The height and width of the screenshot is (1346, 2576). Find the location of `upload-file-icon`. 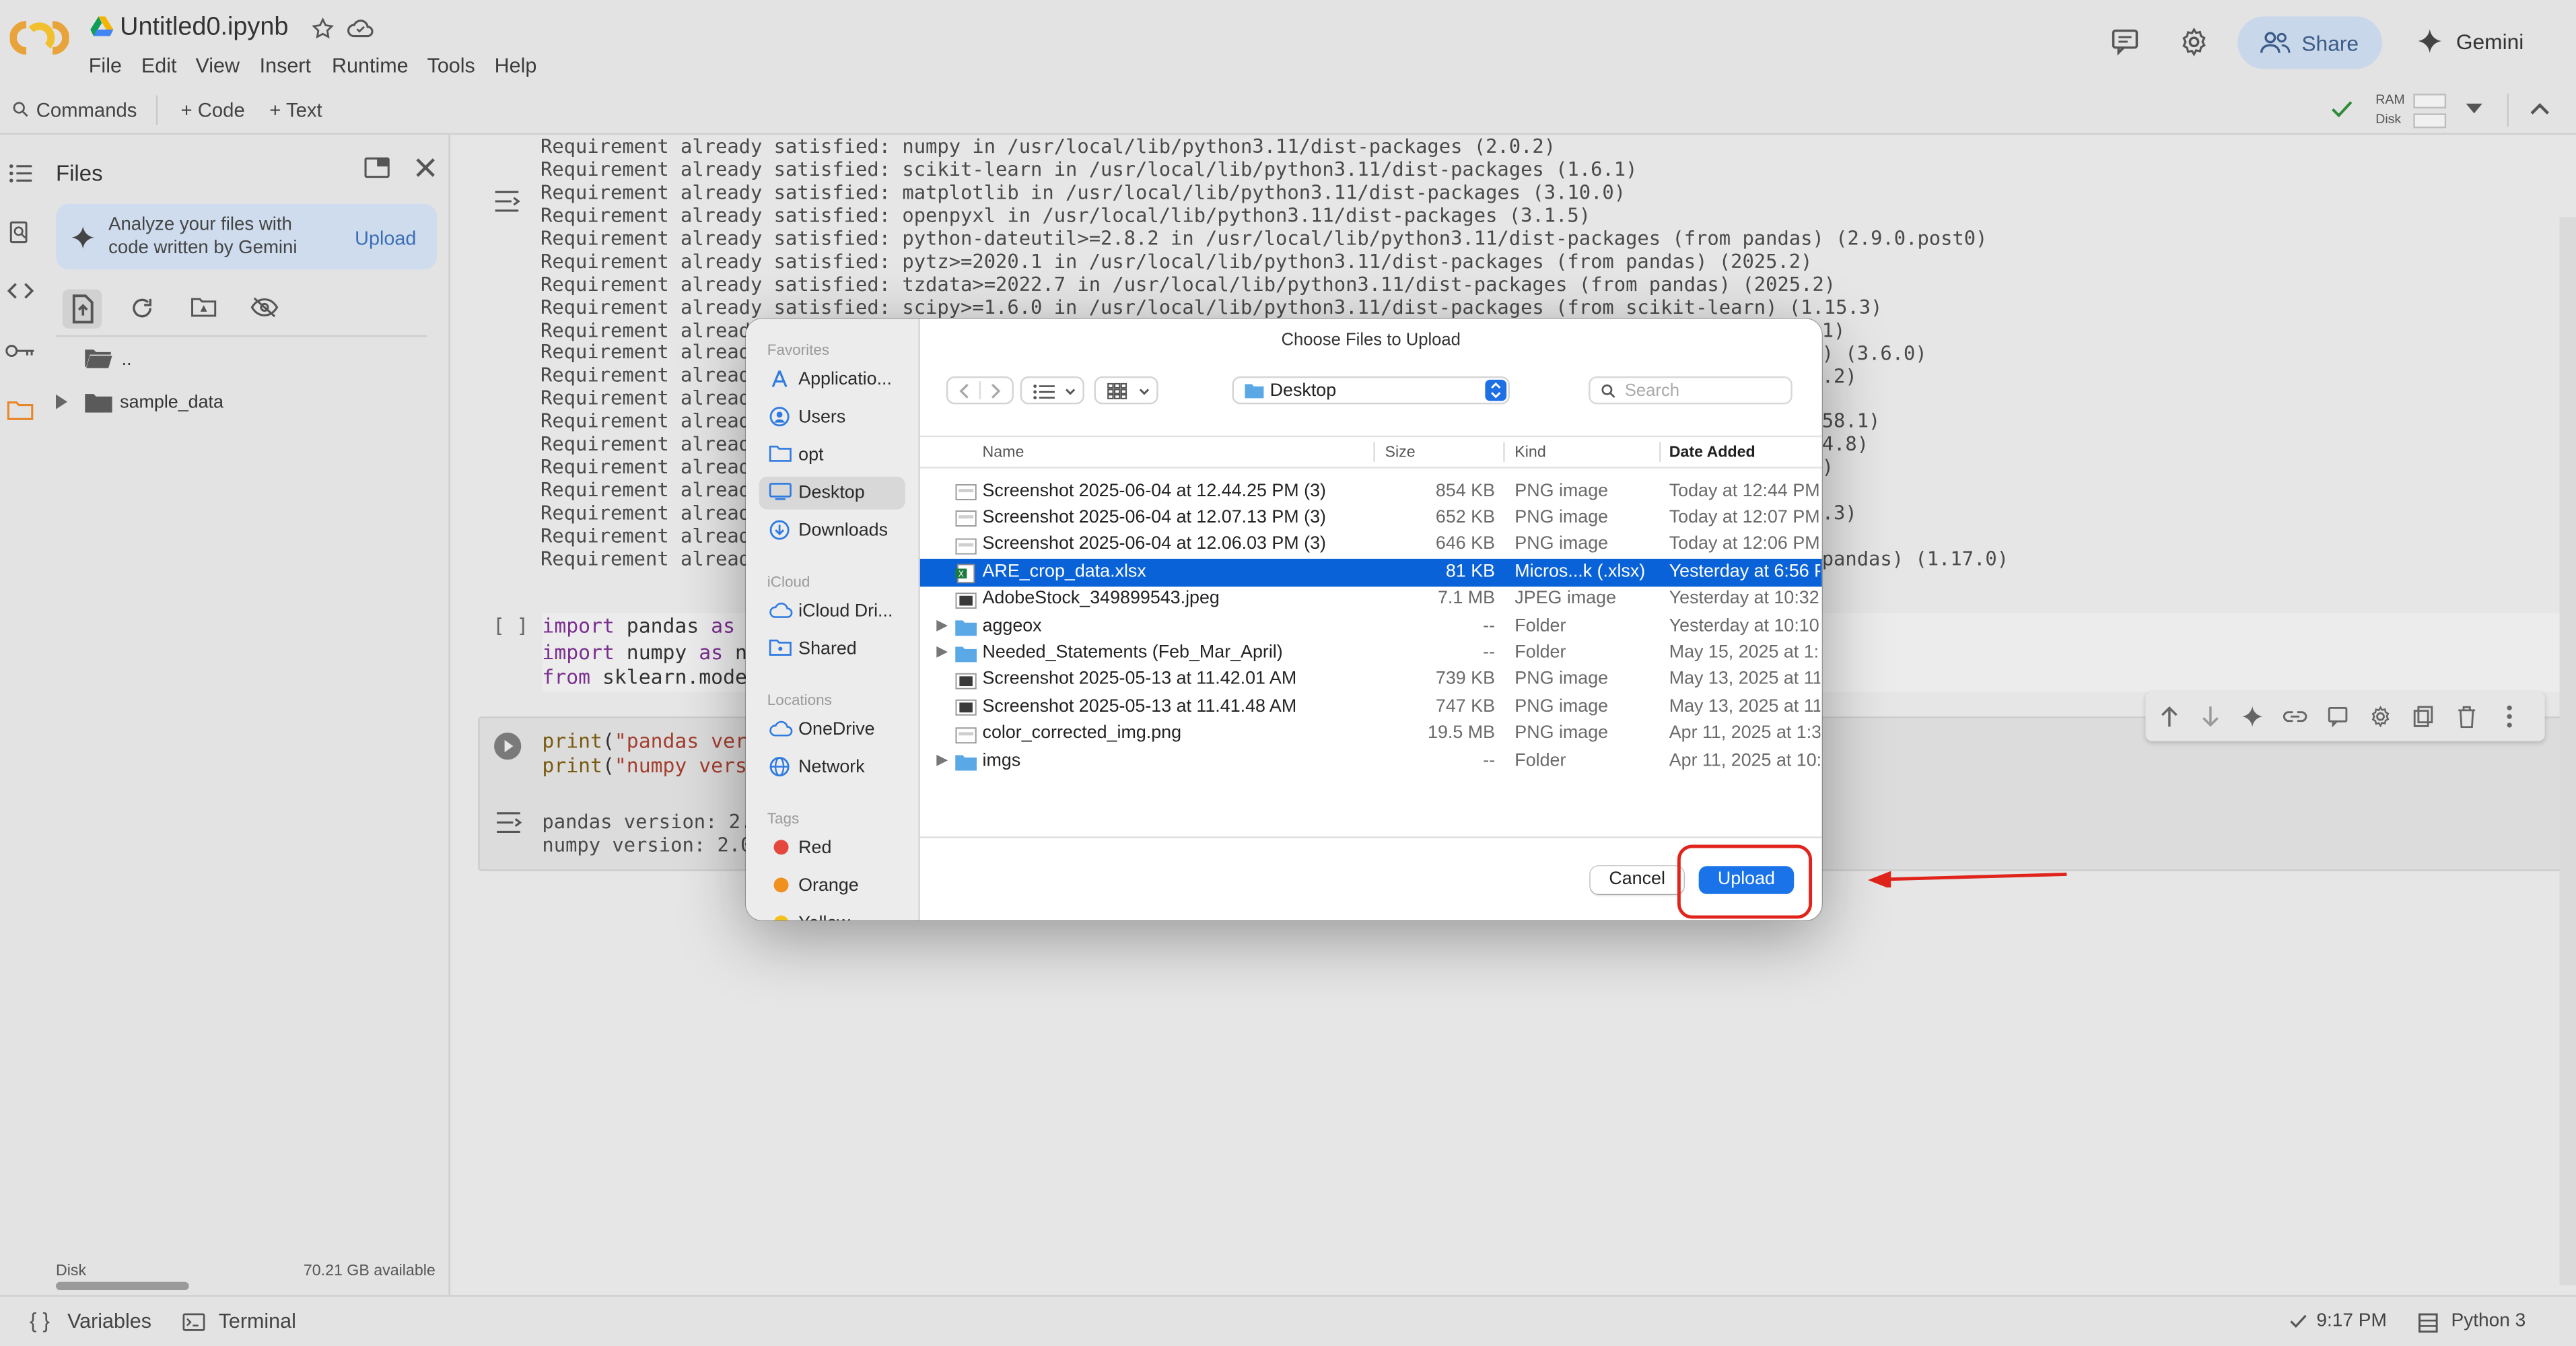

upload-file-icon is located at coordinates (82, 309).